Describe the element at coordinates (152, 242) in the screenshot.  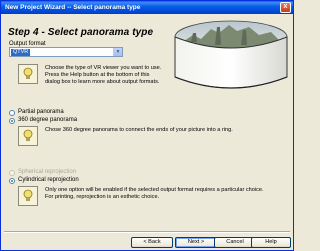
I see `back-button: < Back` at that location.